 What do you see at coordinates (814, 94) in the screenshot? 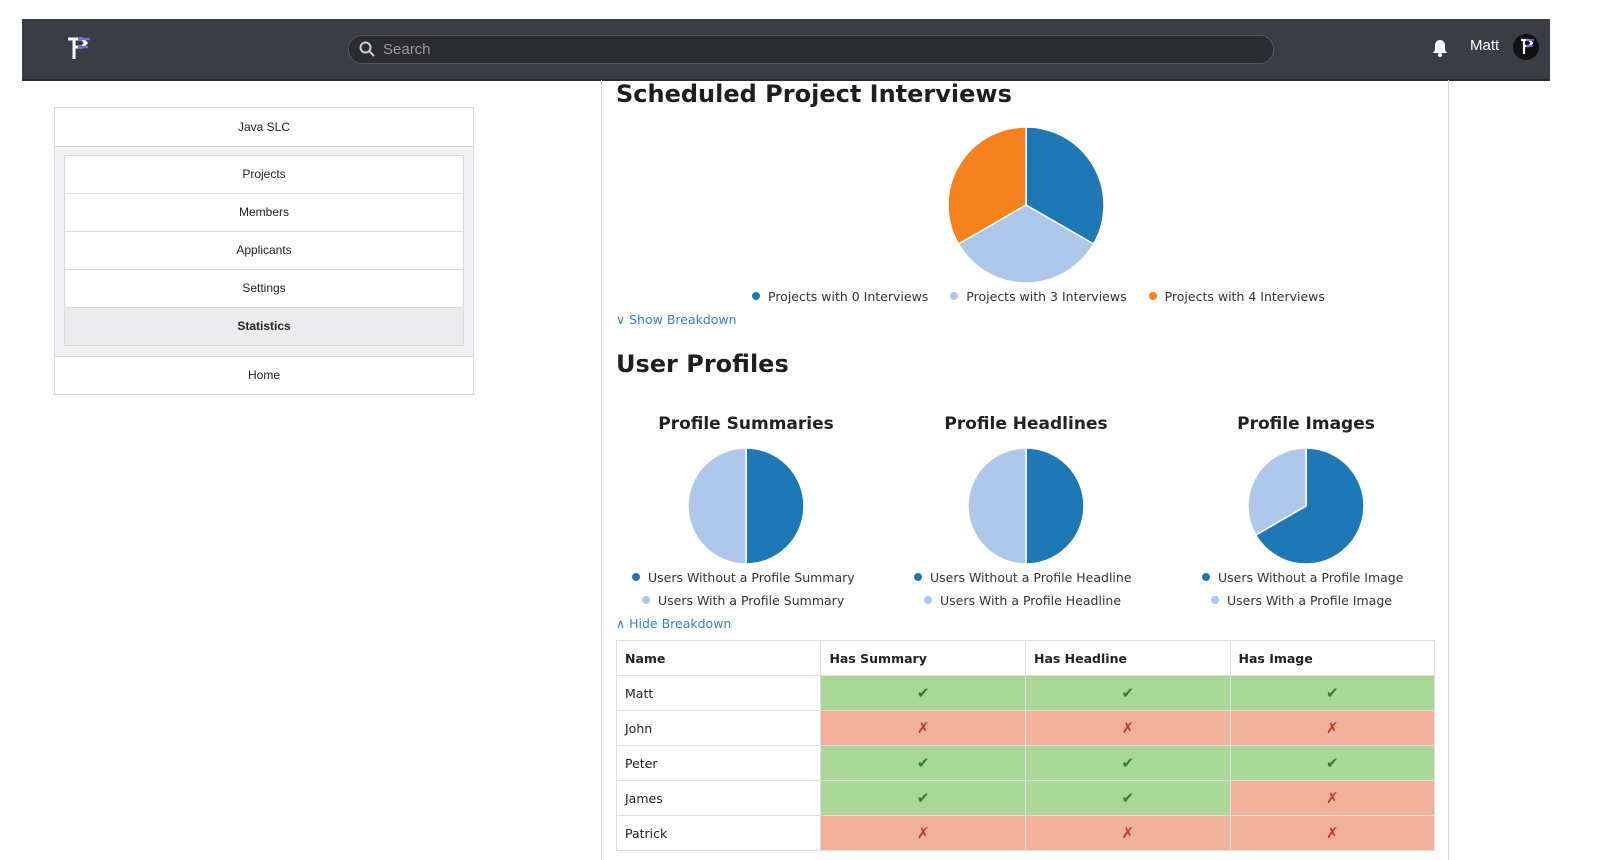
I see `interviews-title: Scheduled Project Interviews` at bounding box center [814, 94].